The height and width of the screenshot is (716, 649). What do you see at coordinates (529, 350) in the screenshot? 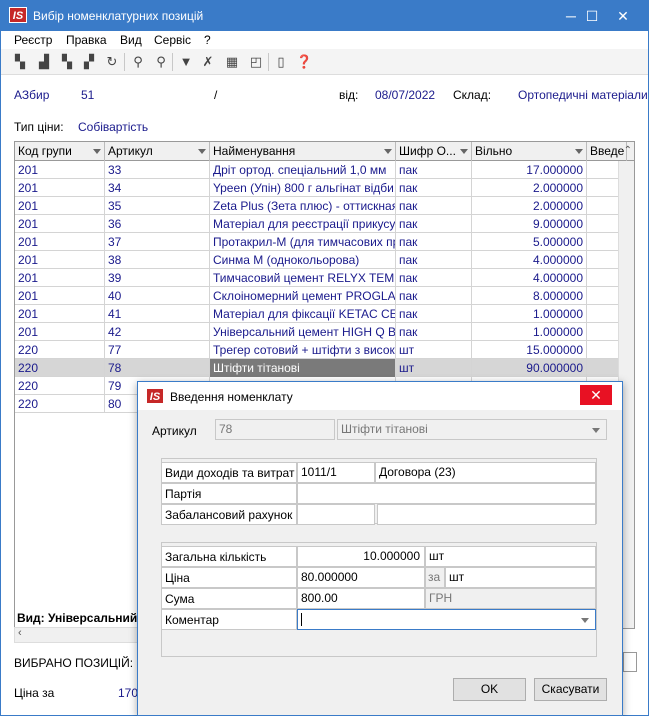
I see `cell-free: 15.000000` at bounding box center [529, 350].